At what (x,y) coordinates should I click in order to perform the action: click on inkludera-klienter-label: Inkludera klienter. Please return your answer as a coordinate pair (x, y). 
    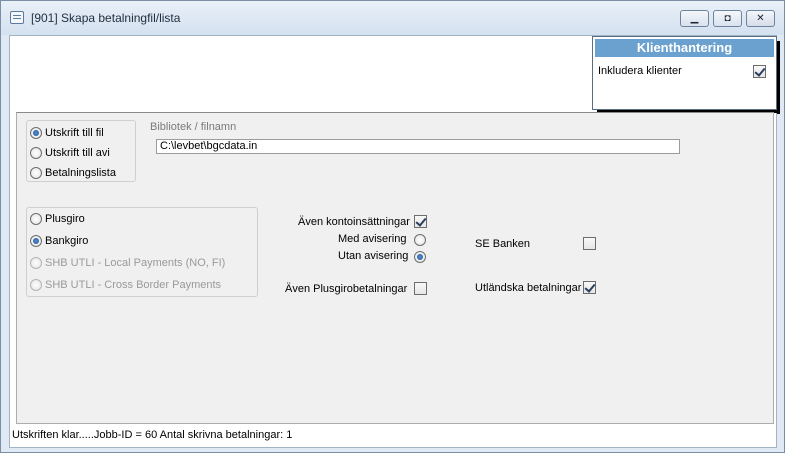
    Looking at the image, I should click on (640, 71).